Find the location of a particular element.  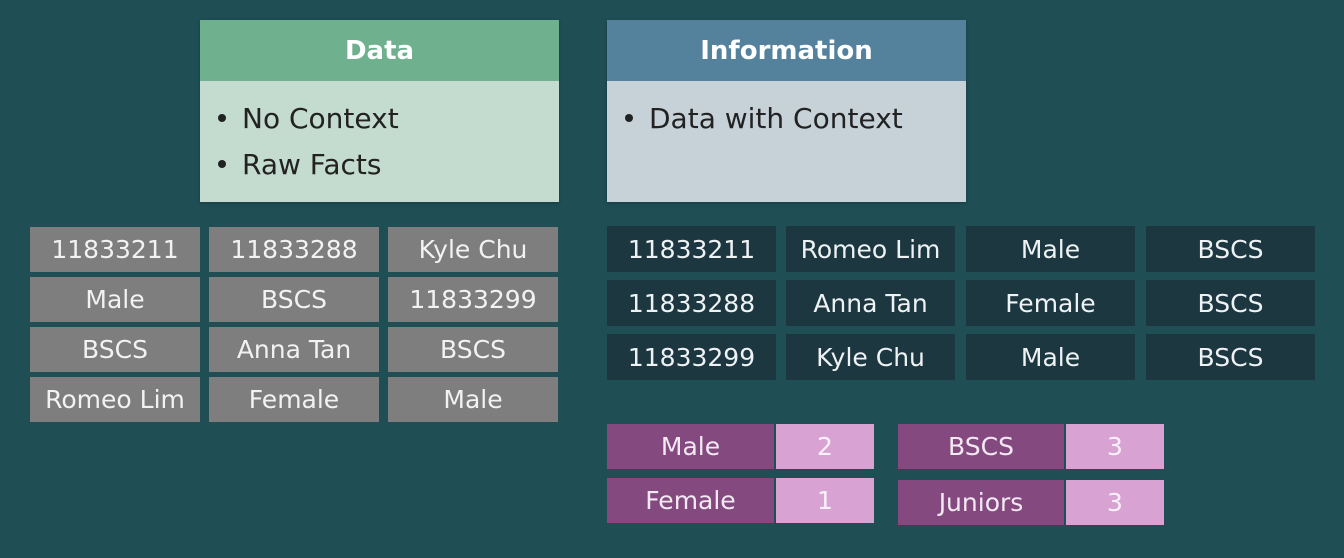

summary-label: BSCS is located at coordinates (981, 446).